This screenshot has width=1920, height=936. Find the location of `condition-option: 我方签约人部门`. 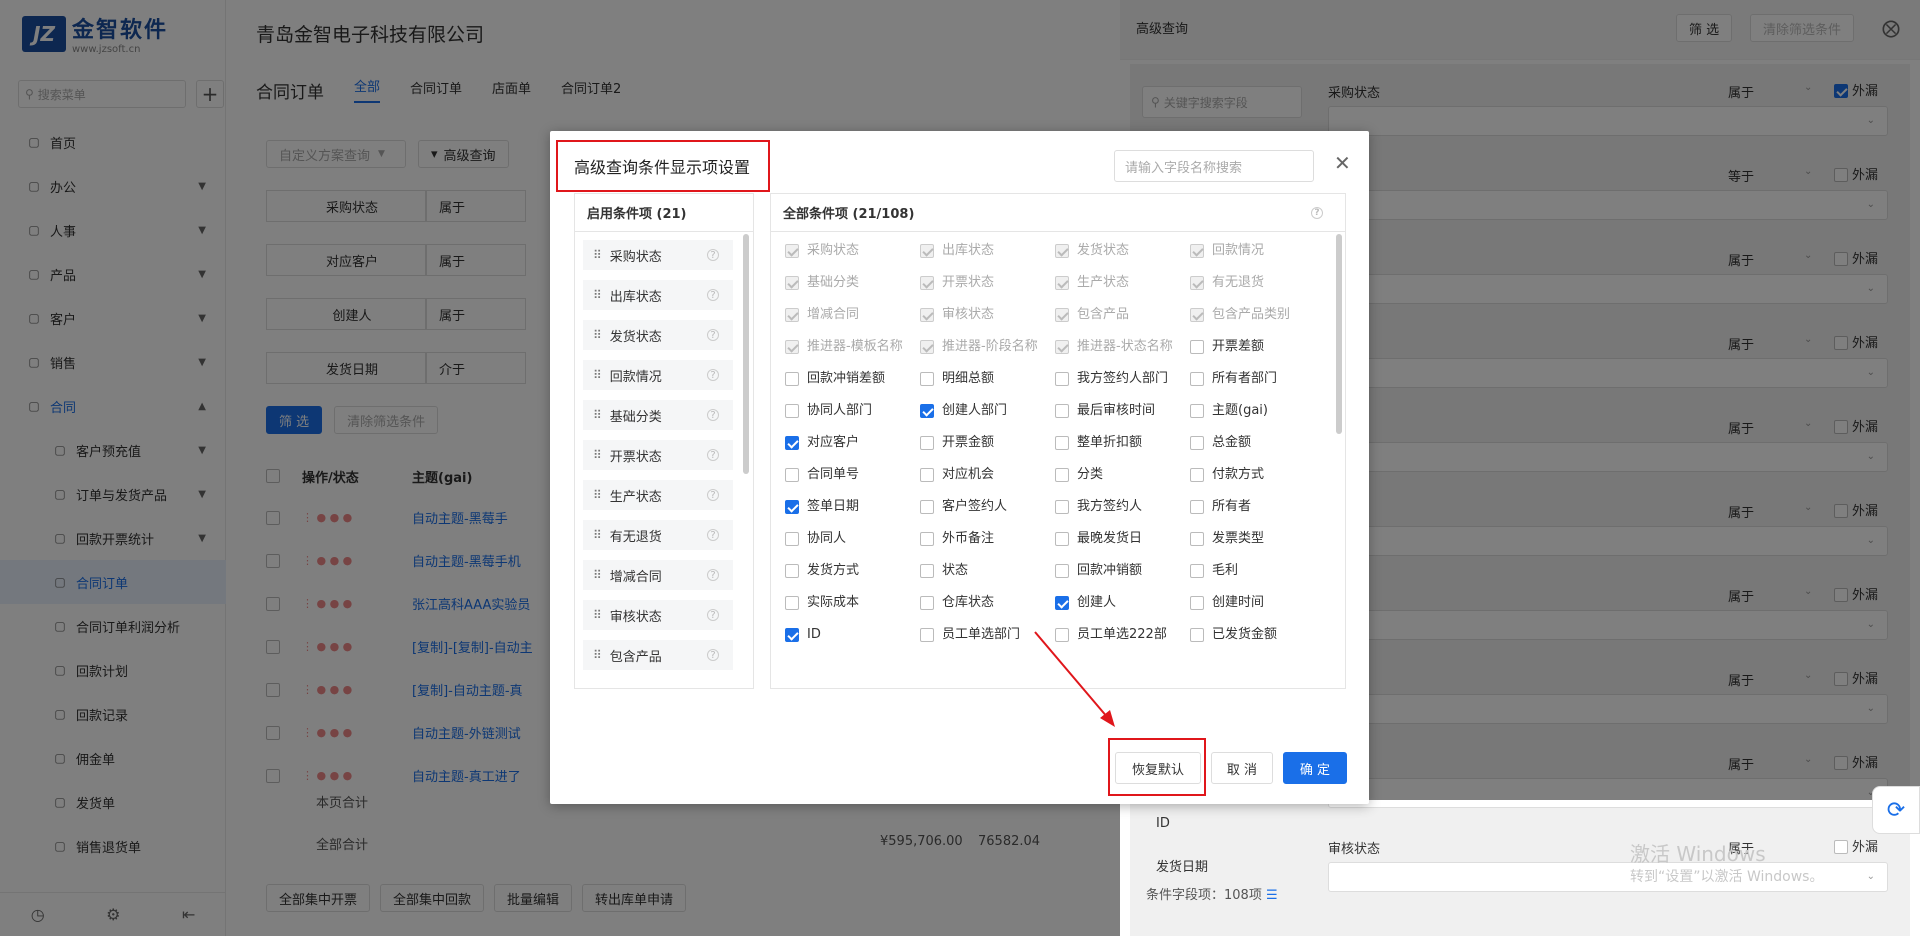

condition-option: 我方签约人部门 is located at coordinates (1122, 379).